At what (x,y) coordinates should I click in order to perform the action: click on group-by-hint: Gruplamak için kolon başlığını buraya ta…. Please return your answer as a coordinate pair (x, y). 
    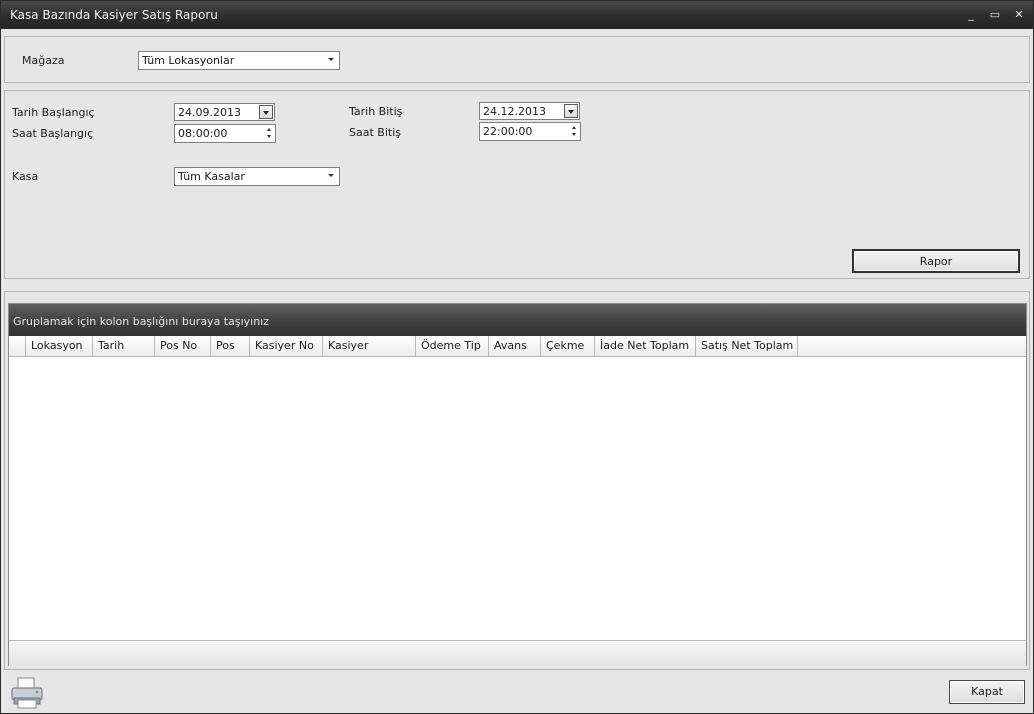
    Looking at the image, I should click on (141, 321).